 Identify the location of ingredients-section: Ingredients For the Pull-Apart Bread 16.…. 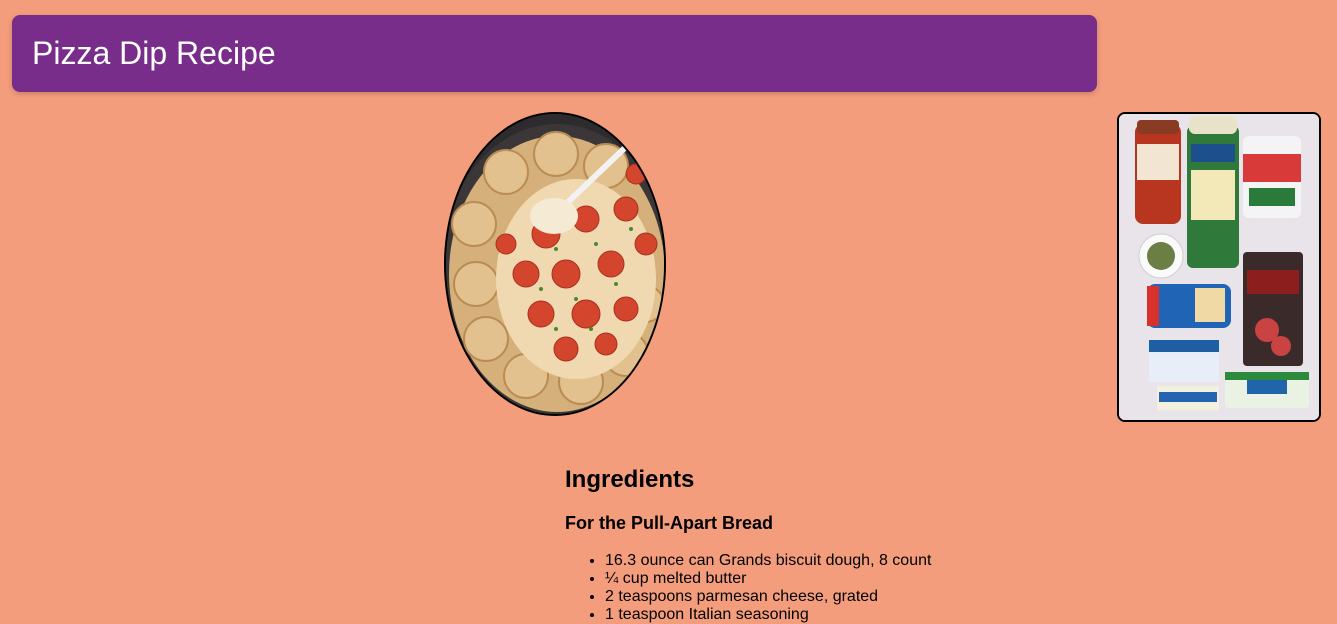
(865, 545).